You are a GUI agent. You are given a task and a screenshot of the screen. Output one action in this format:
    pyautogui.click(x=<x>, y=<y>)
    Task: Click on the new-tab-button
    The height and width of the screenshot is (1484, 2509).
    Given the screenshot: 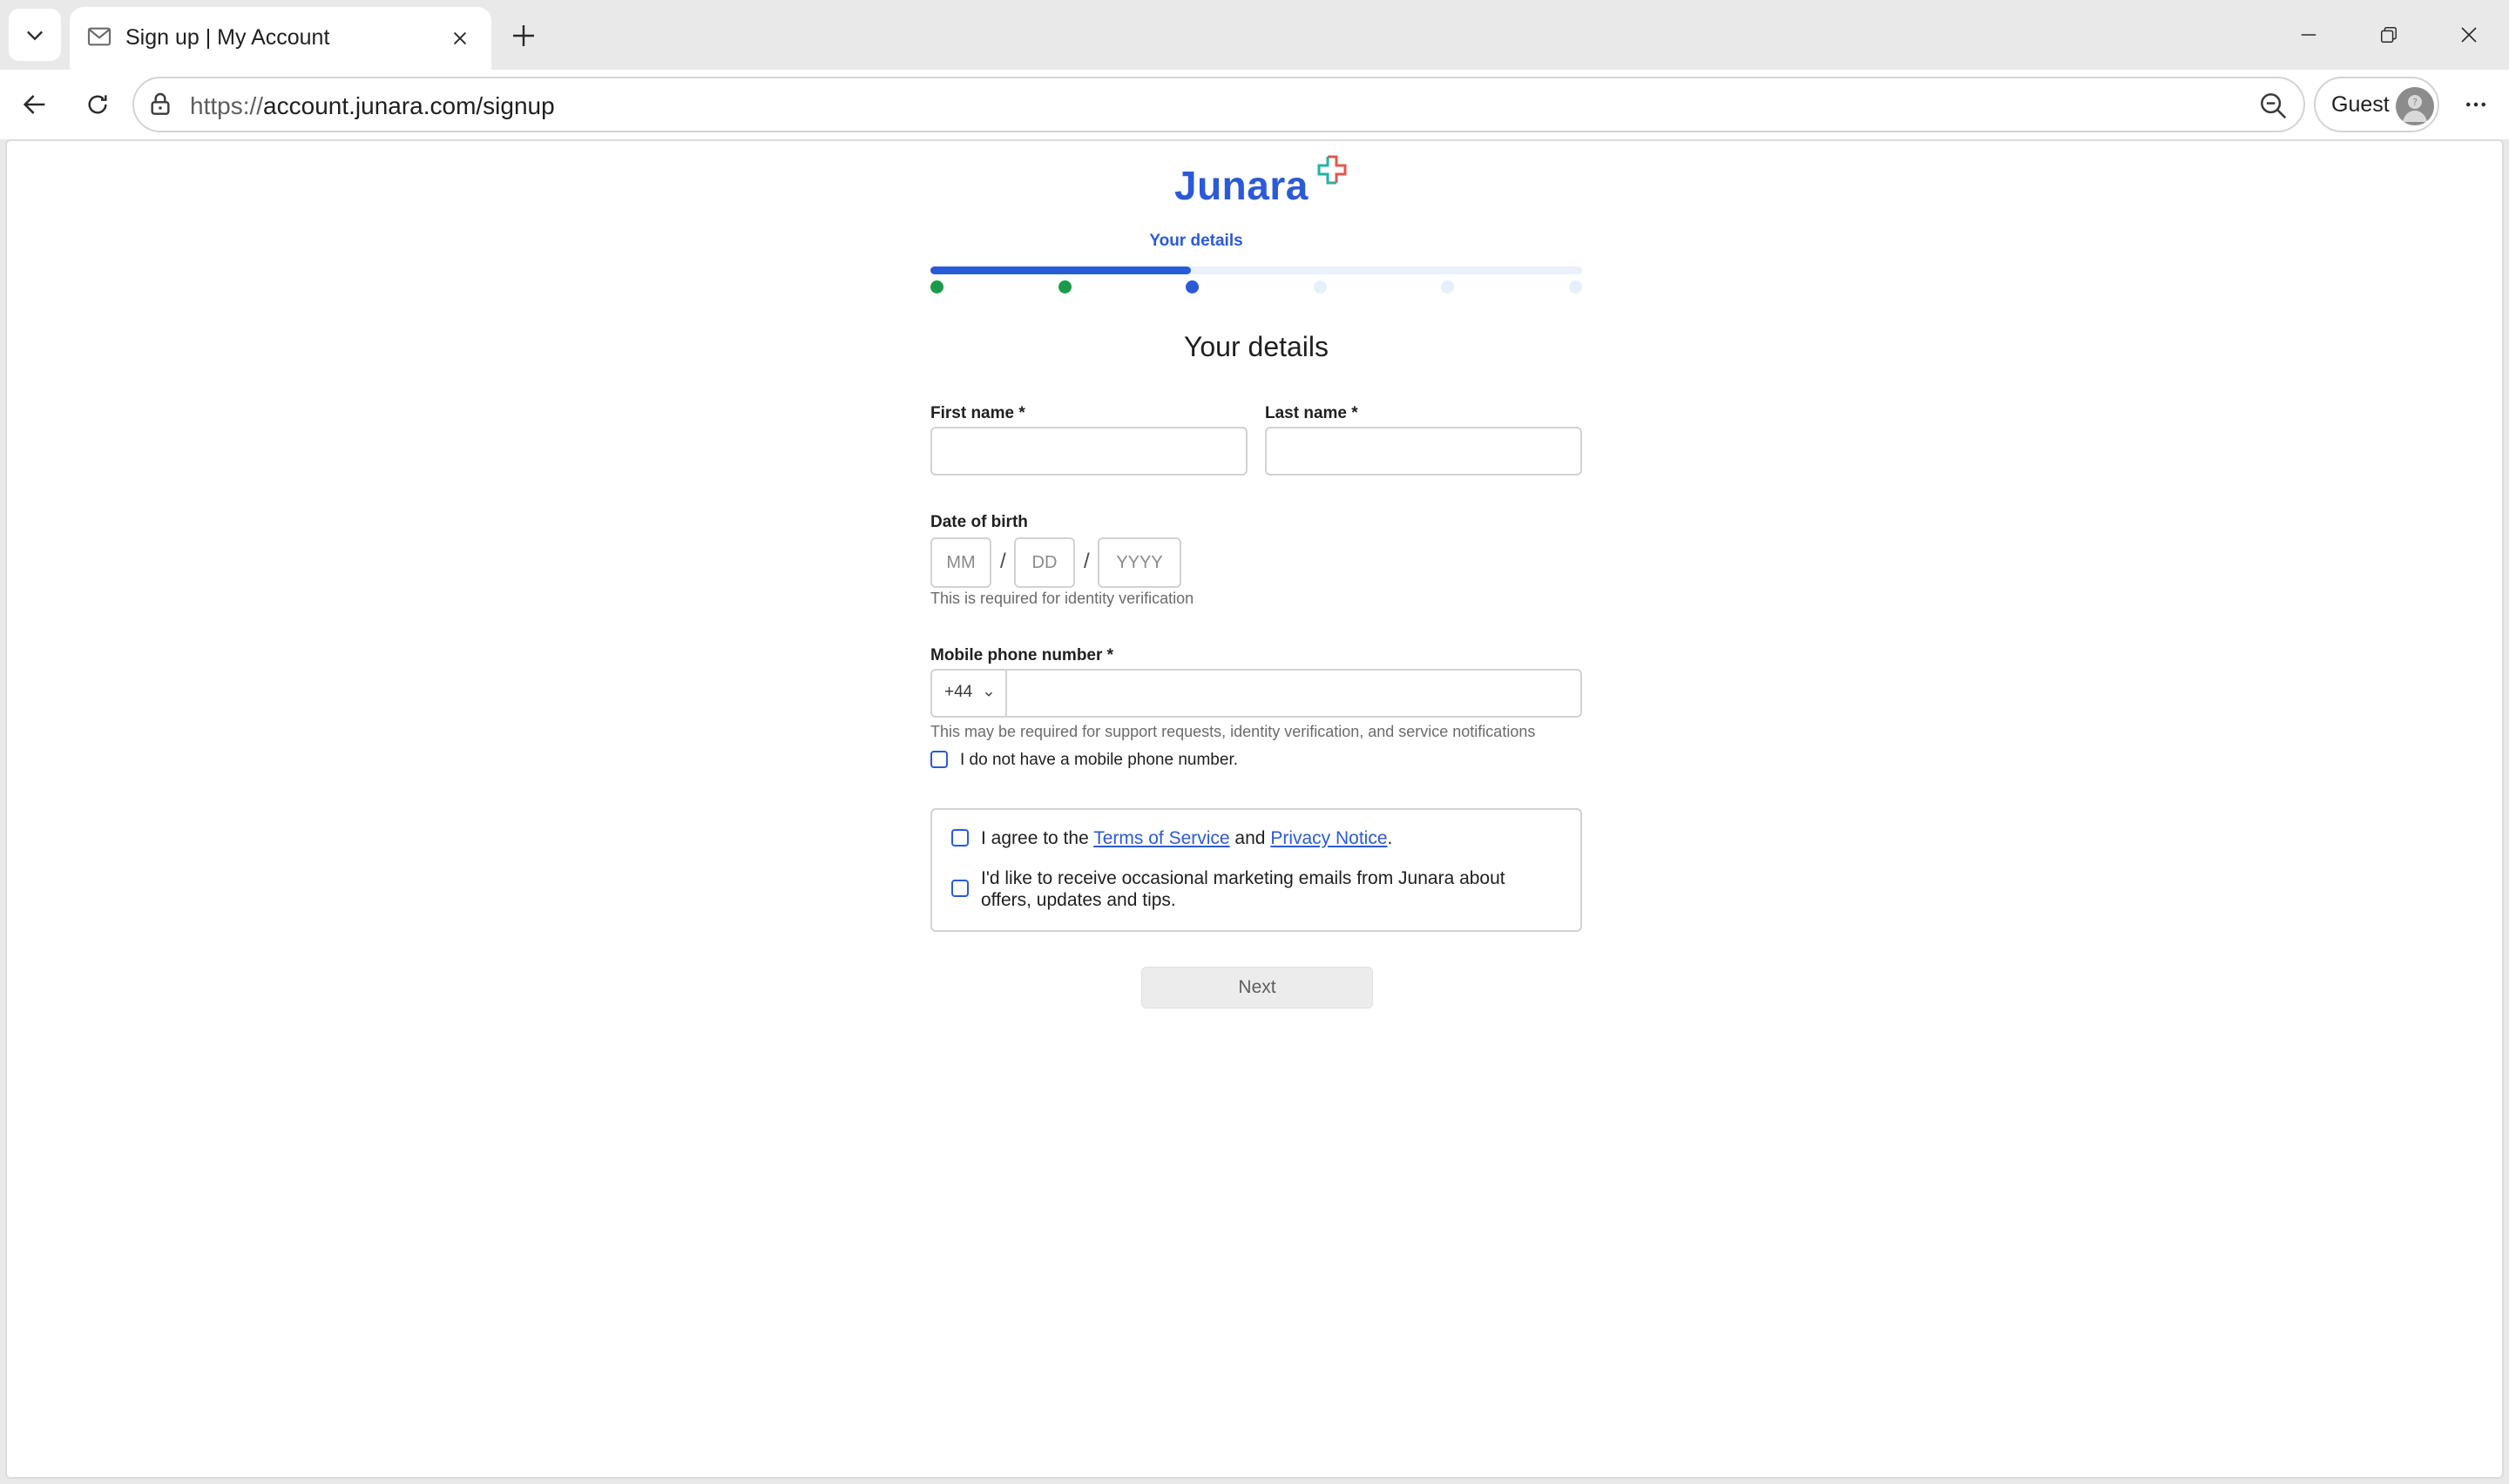 What is the action you would take?
    pyautogui.click(x=524, y=36)
    